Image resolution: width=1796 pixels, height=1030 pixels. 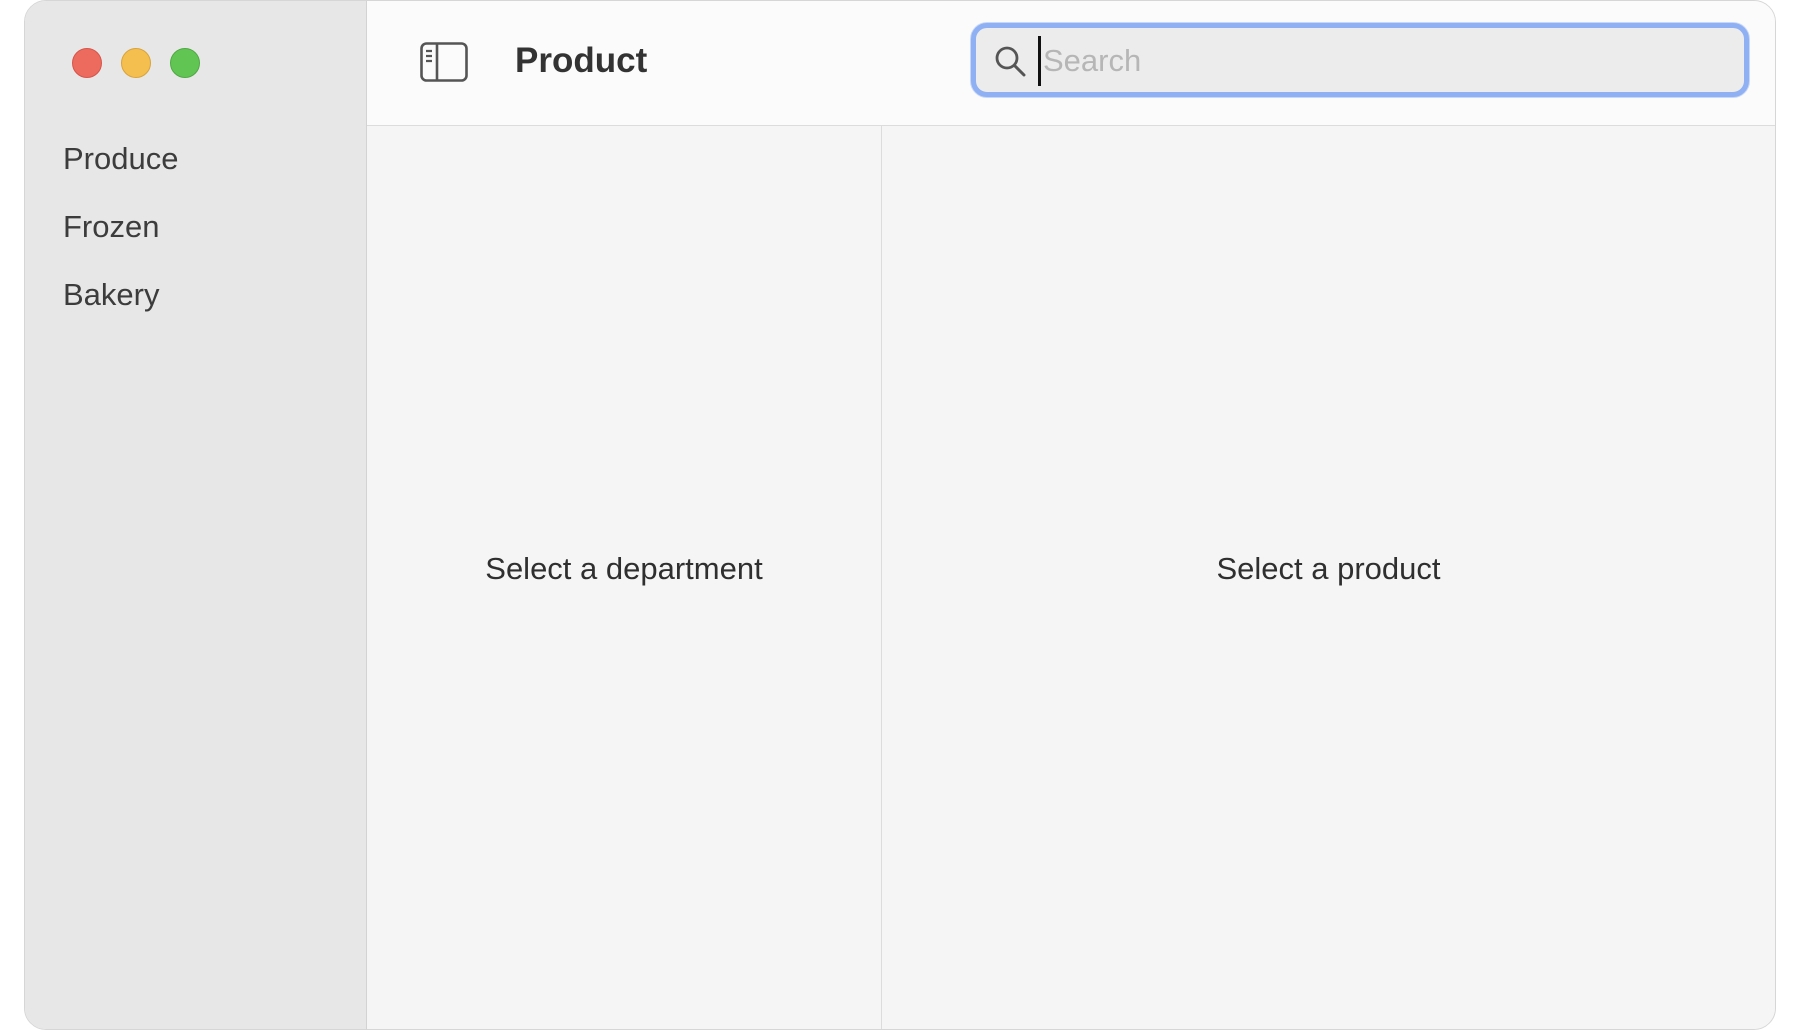 I want to click on window-title: Product, so click(x=581, y=60).